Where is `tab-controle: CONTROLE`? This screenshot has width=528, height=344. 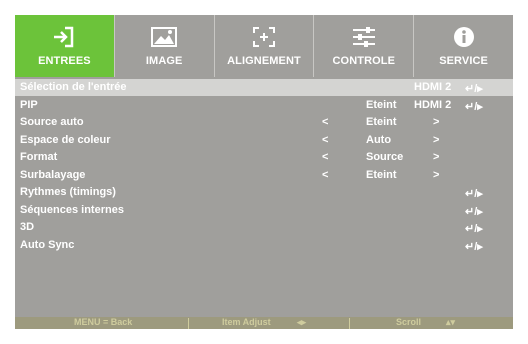
tab-controle: CONTROLE is located at coordinates (364, 46).